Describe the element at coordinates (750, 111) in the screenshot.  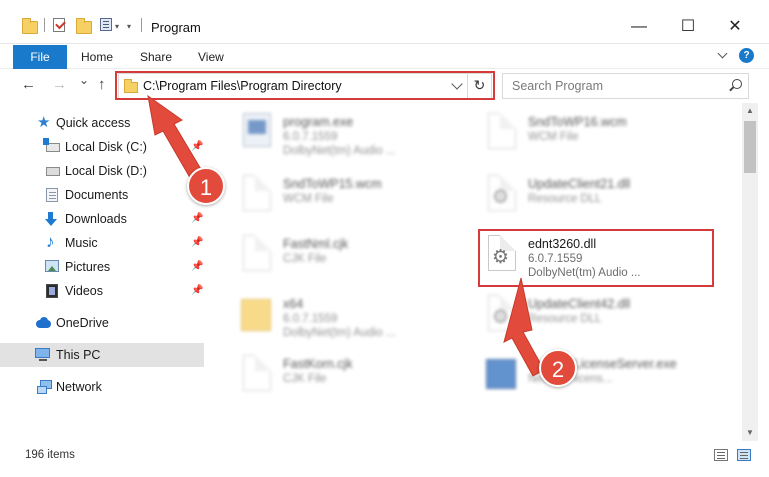
I see `scroll-up-icon: ▲` at that location.